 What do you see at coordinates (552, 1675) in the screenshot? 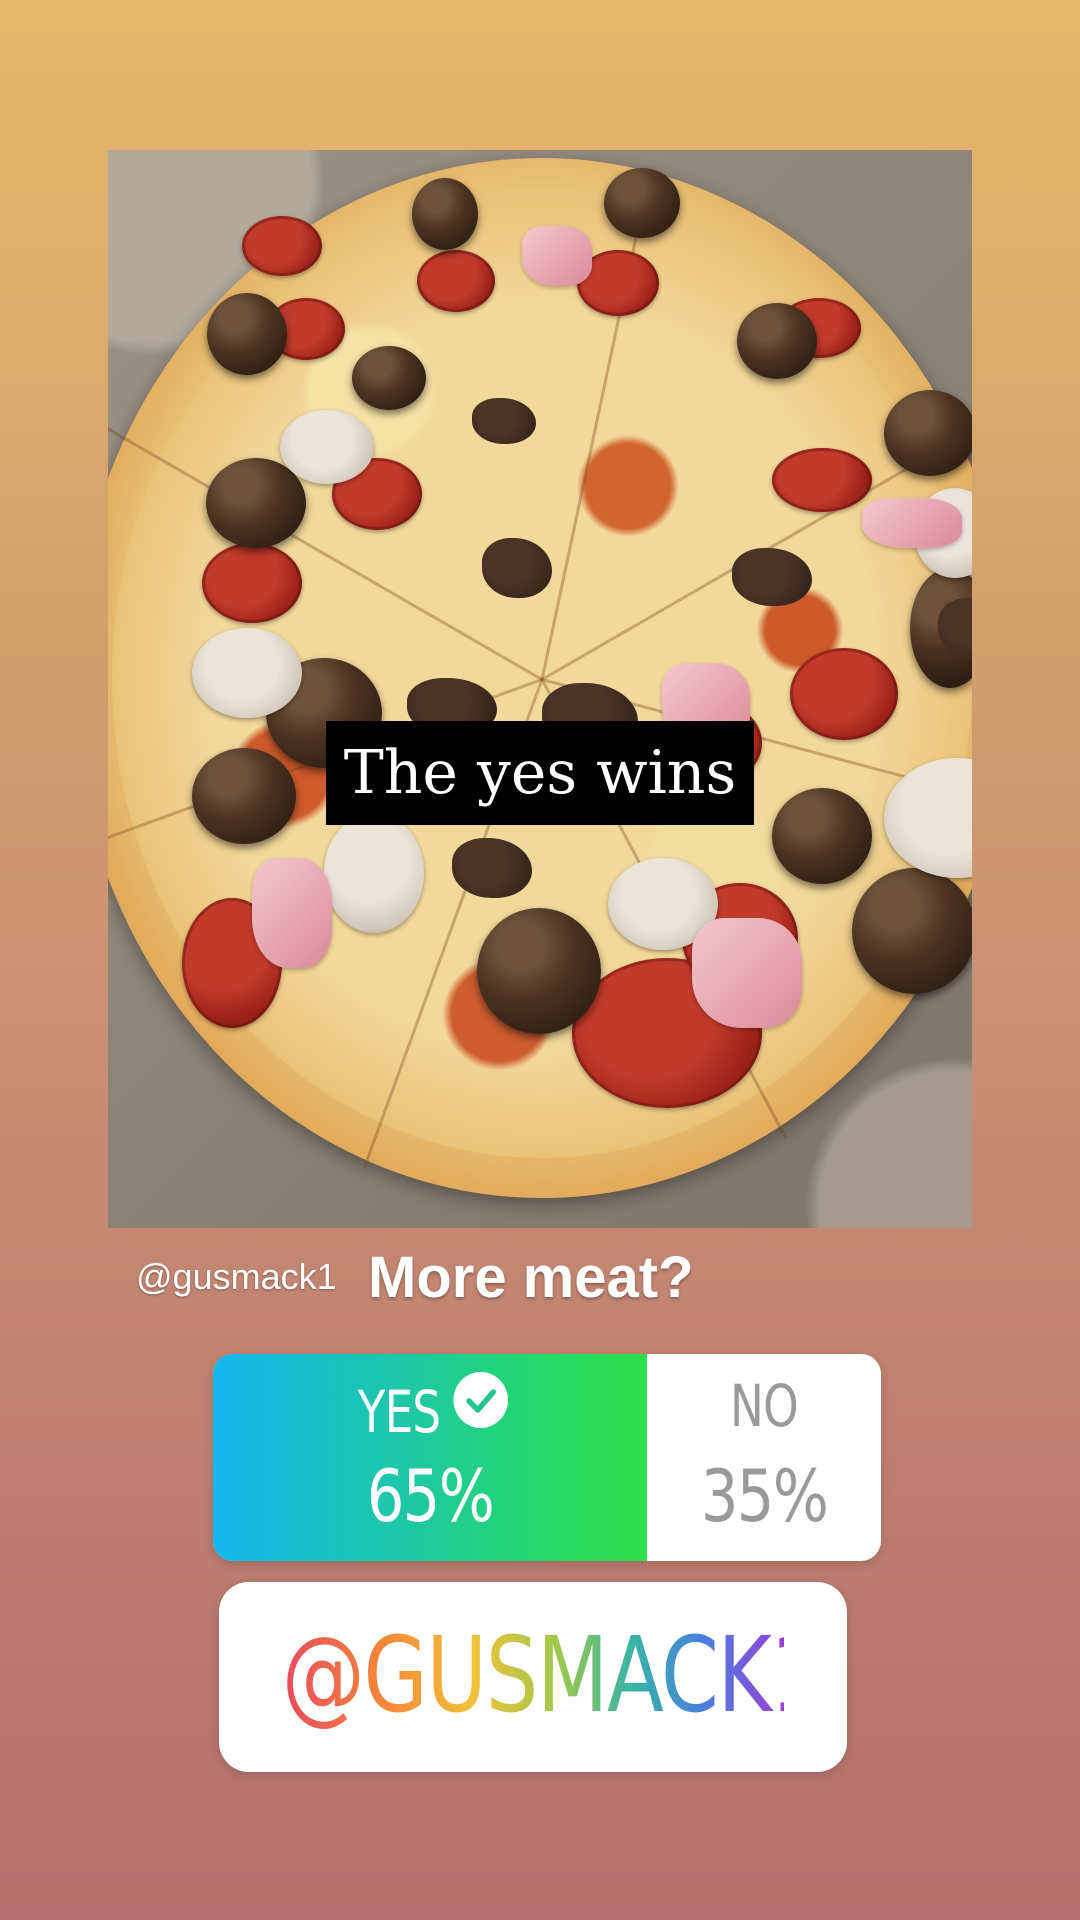
I see `mention-sticker-text: @GUSMACK1` at bounding box center [552, 1675].